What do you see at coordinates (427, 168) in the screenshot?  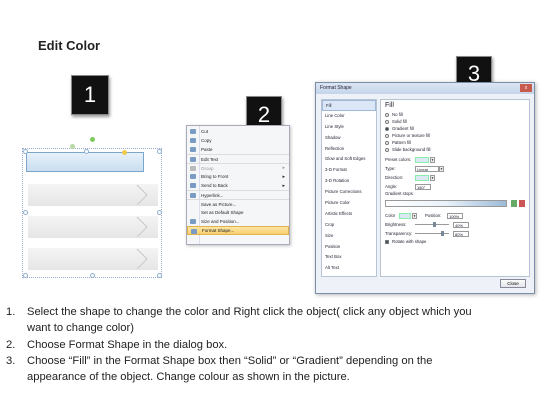 I see `type-select: Linear` at bounding box center [427, 168].